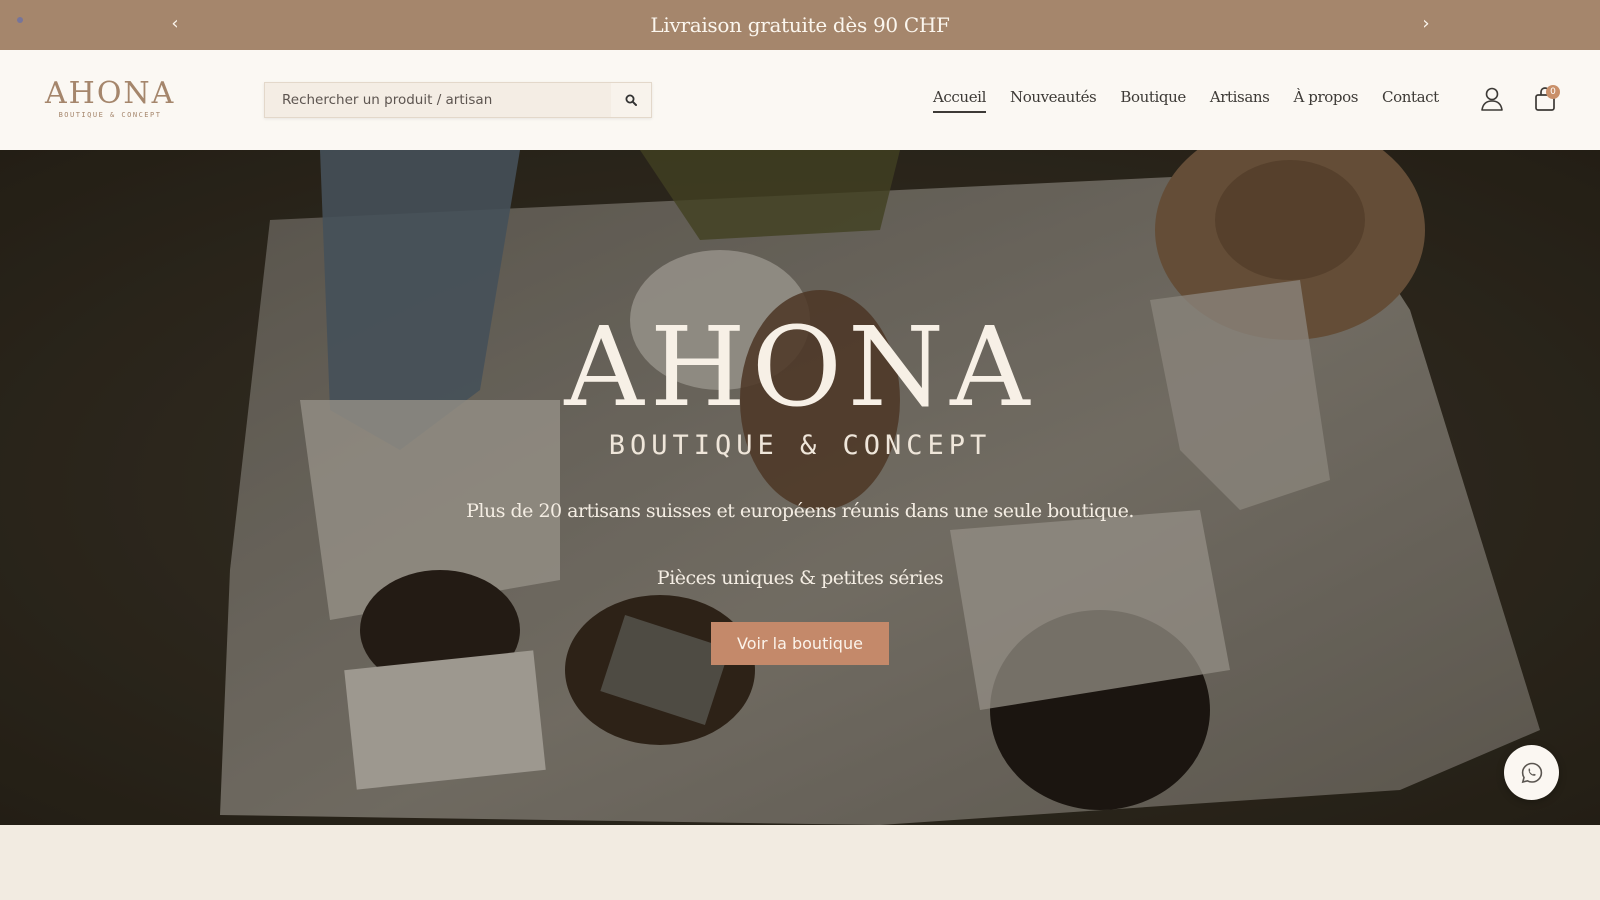 This screenshot has width=1600, height=900. I want to click on nav-item-contact: Contact, so click(1410, 100).